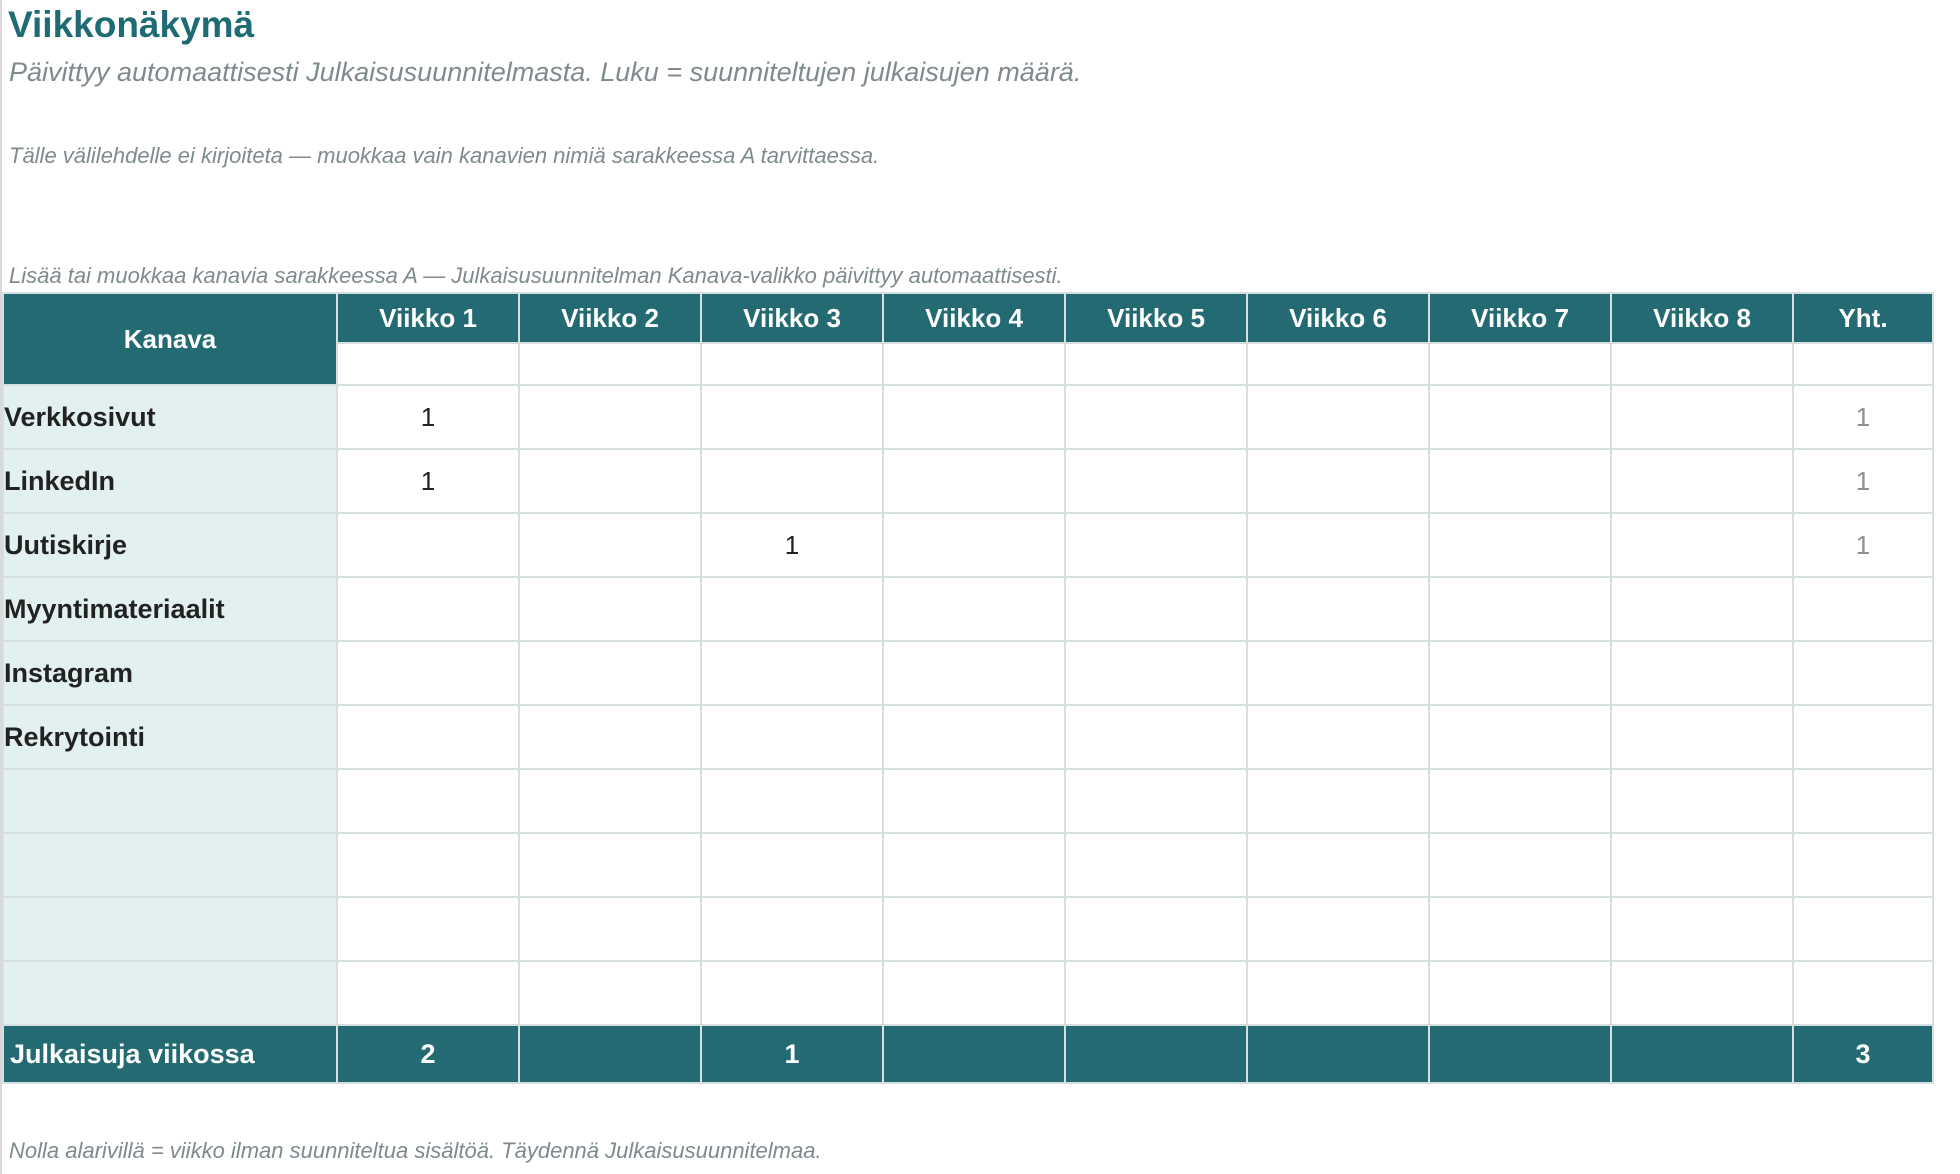 The image size is (1960, 1174). I want to click on header-total: Yht., so click(1863, 318).